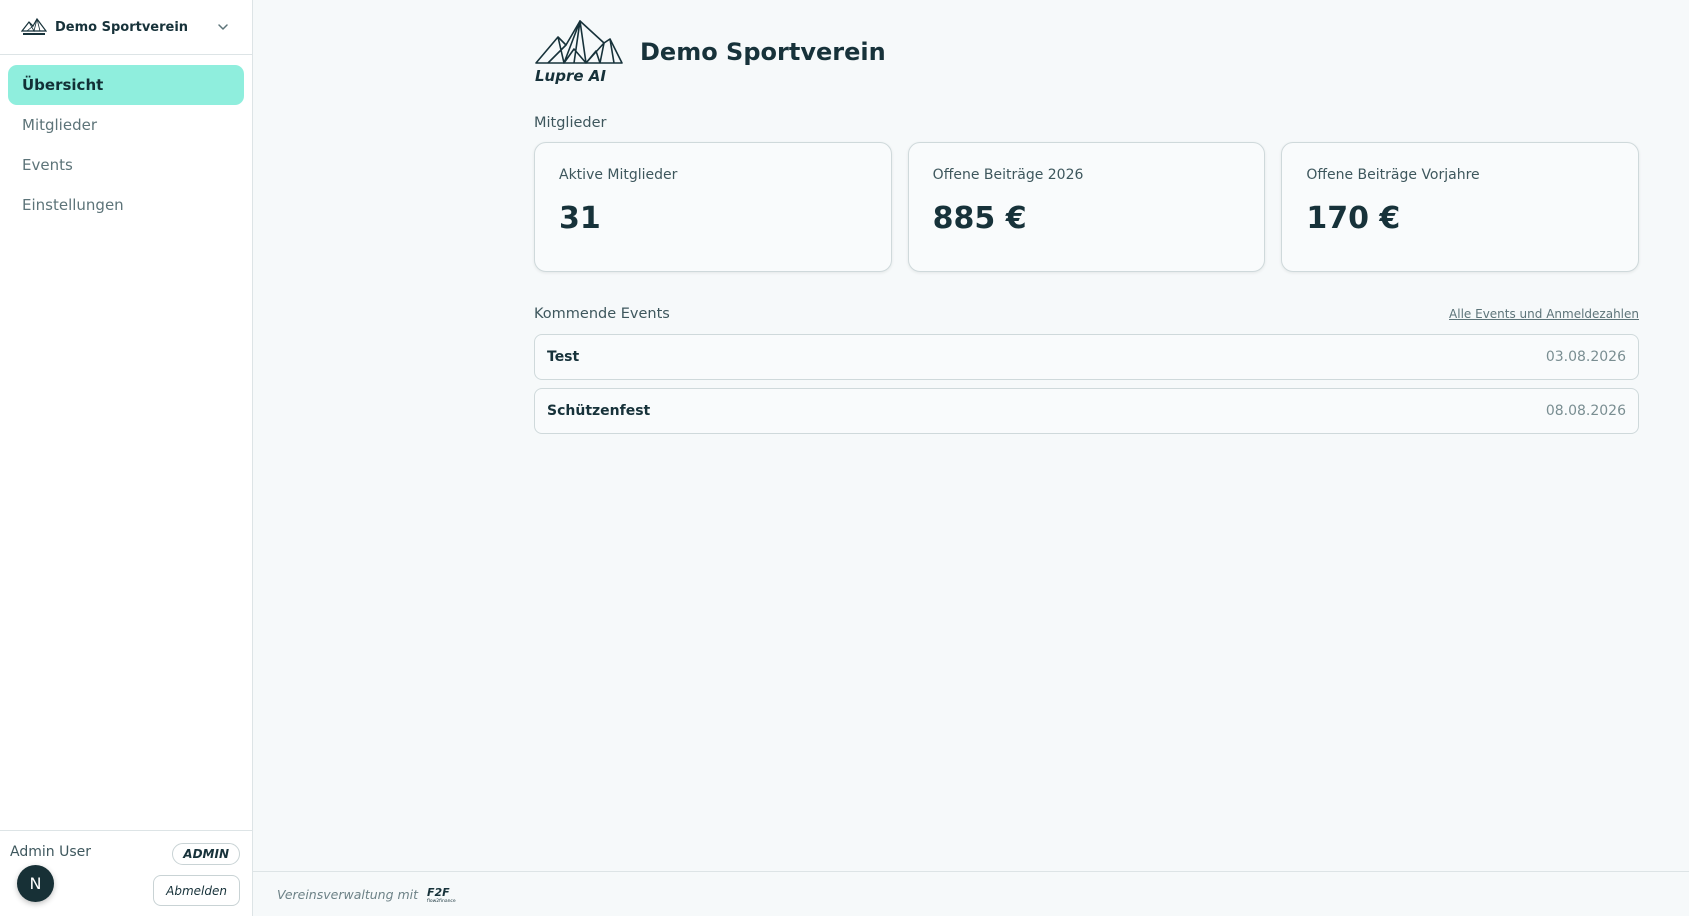  Describe the element at coordinates (122, 27) in the screenshot. I see `club-name: Demo Sportverein` at that location.